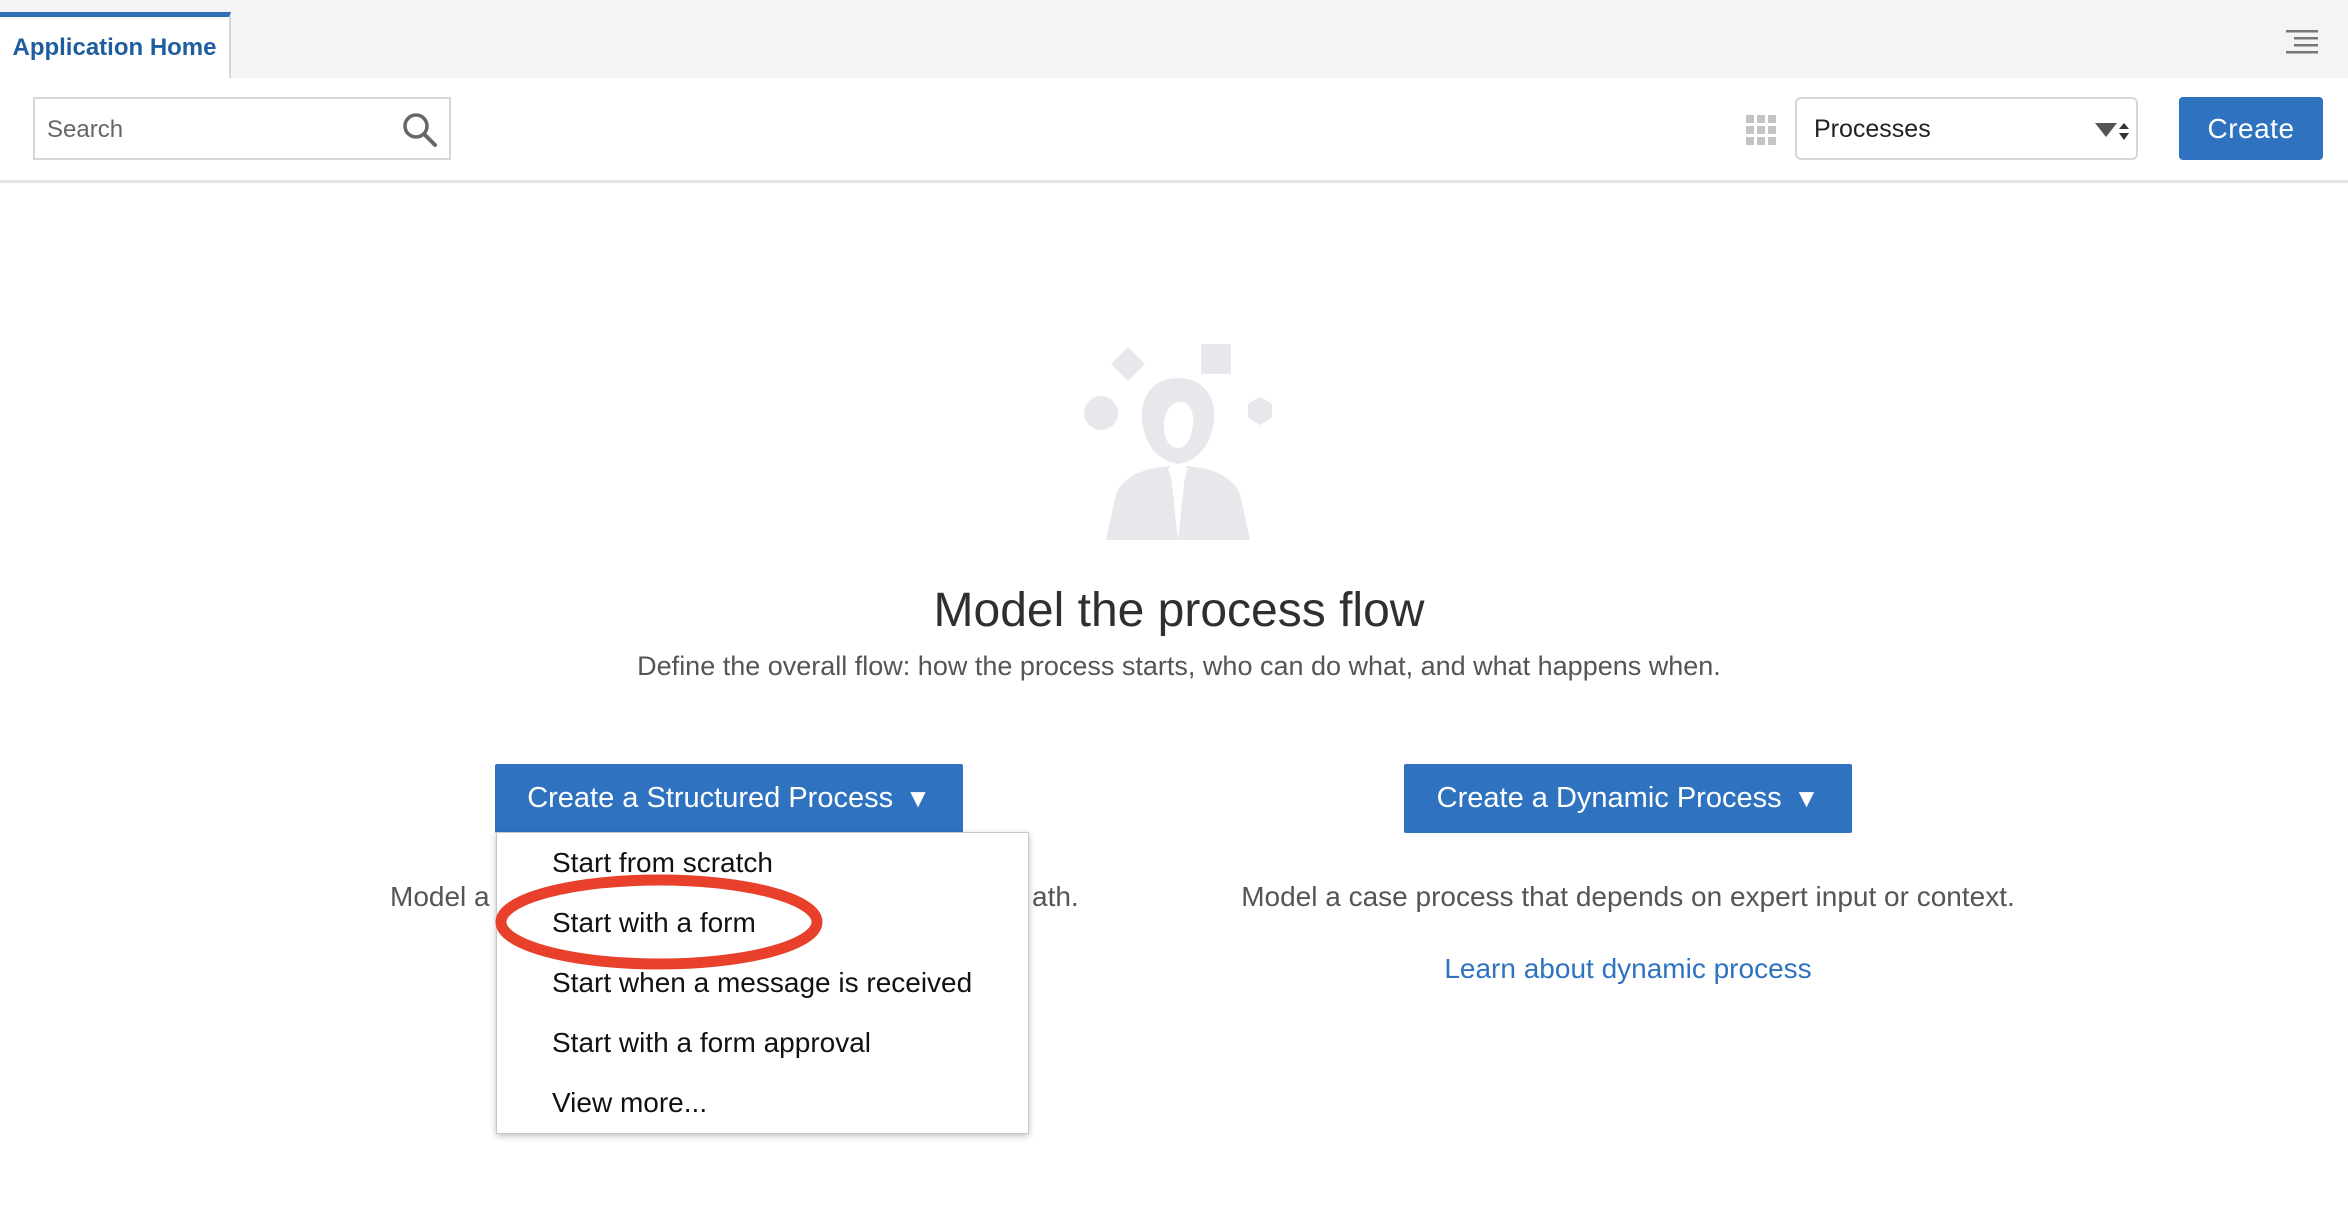  I want to click on structured-button-label: Create a Structured Process, so click(710, 798).